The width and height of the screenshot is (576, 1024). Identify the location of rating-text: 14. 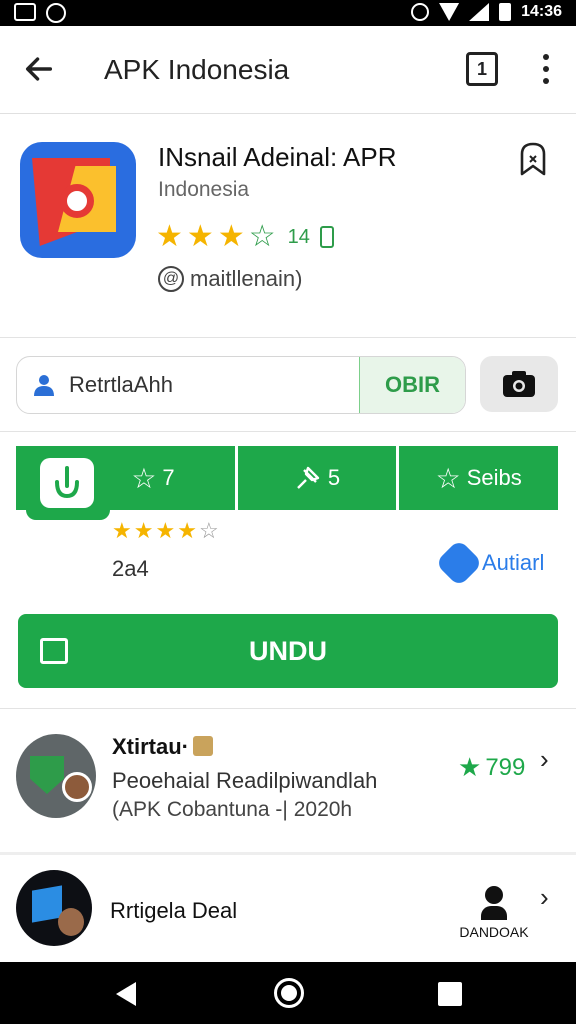
(298, 236).